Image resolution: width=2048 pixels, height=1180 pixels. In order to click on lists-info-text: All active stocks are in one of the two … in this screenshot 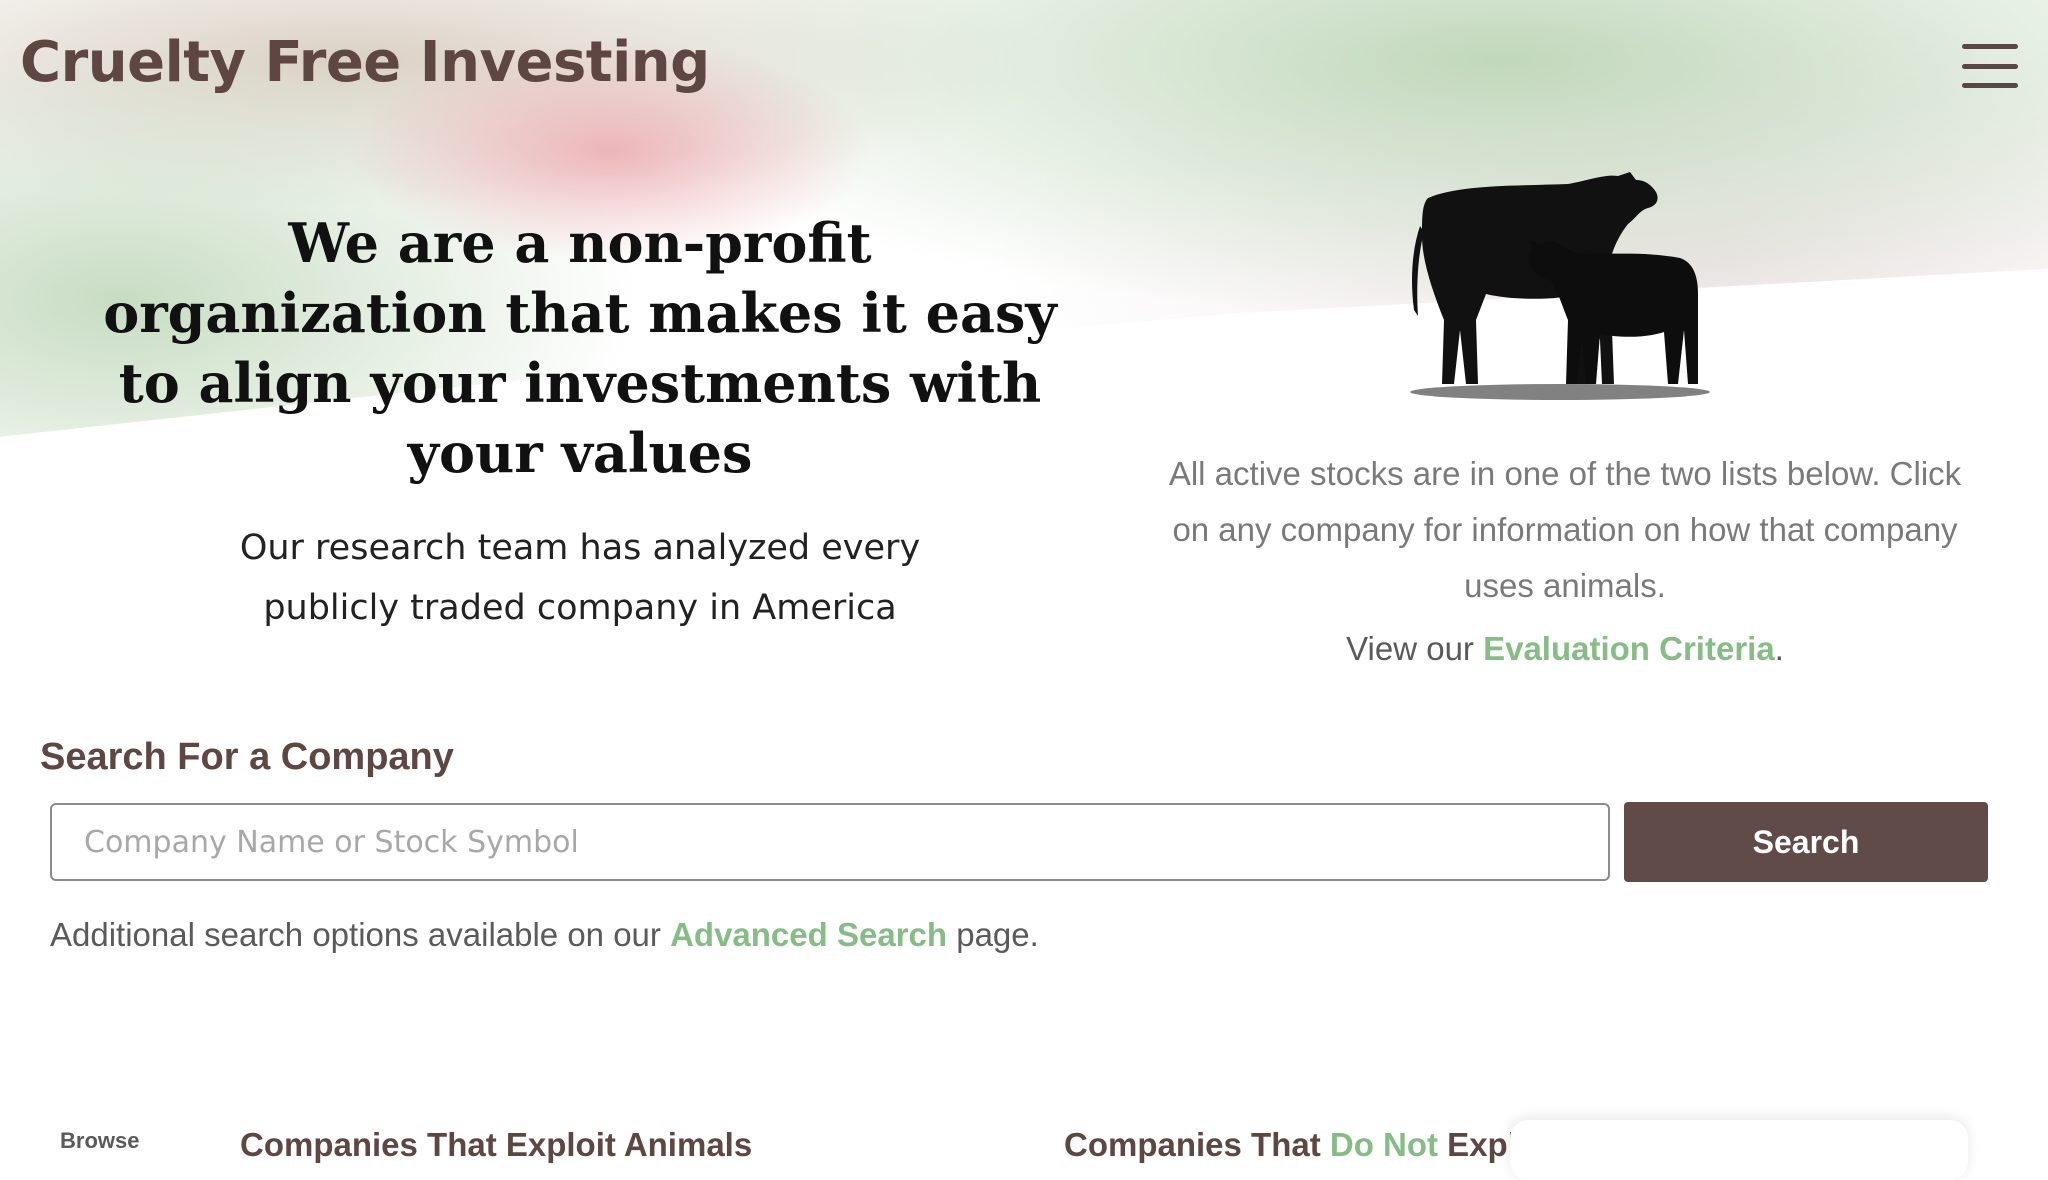, I will do `click(1565, 529)`.